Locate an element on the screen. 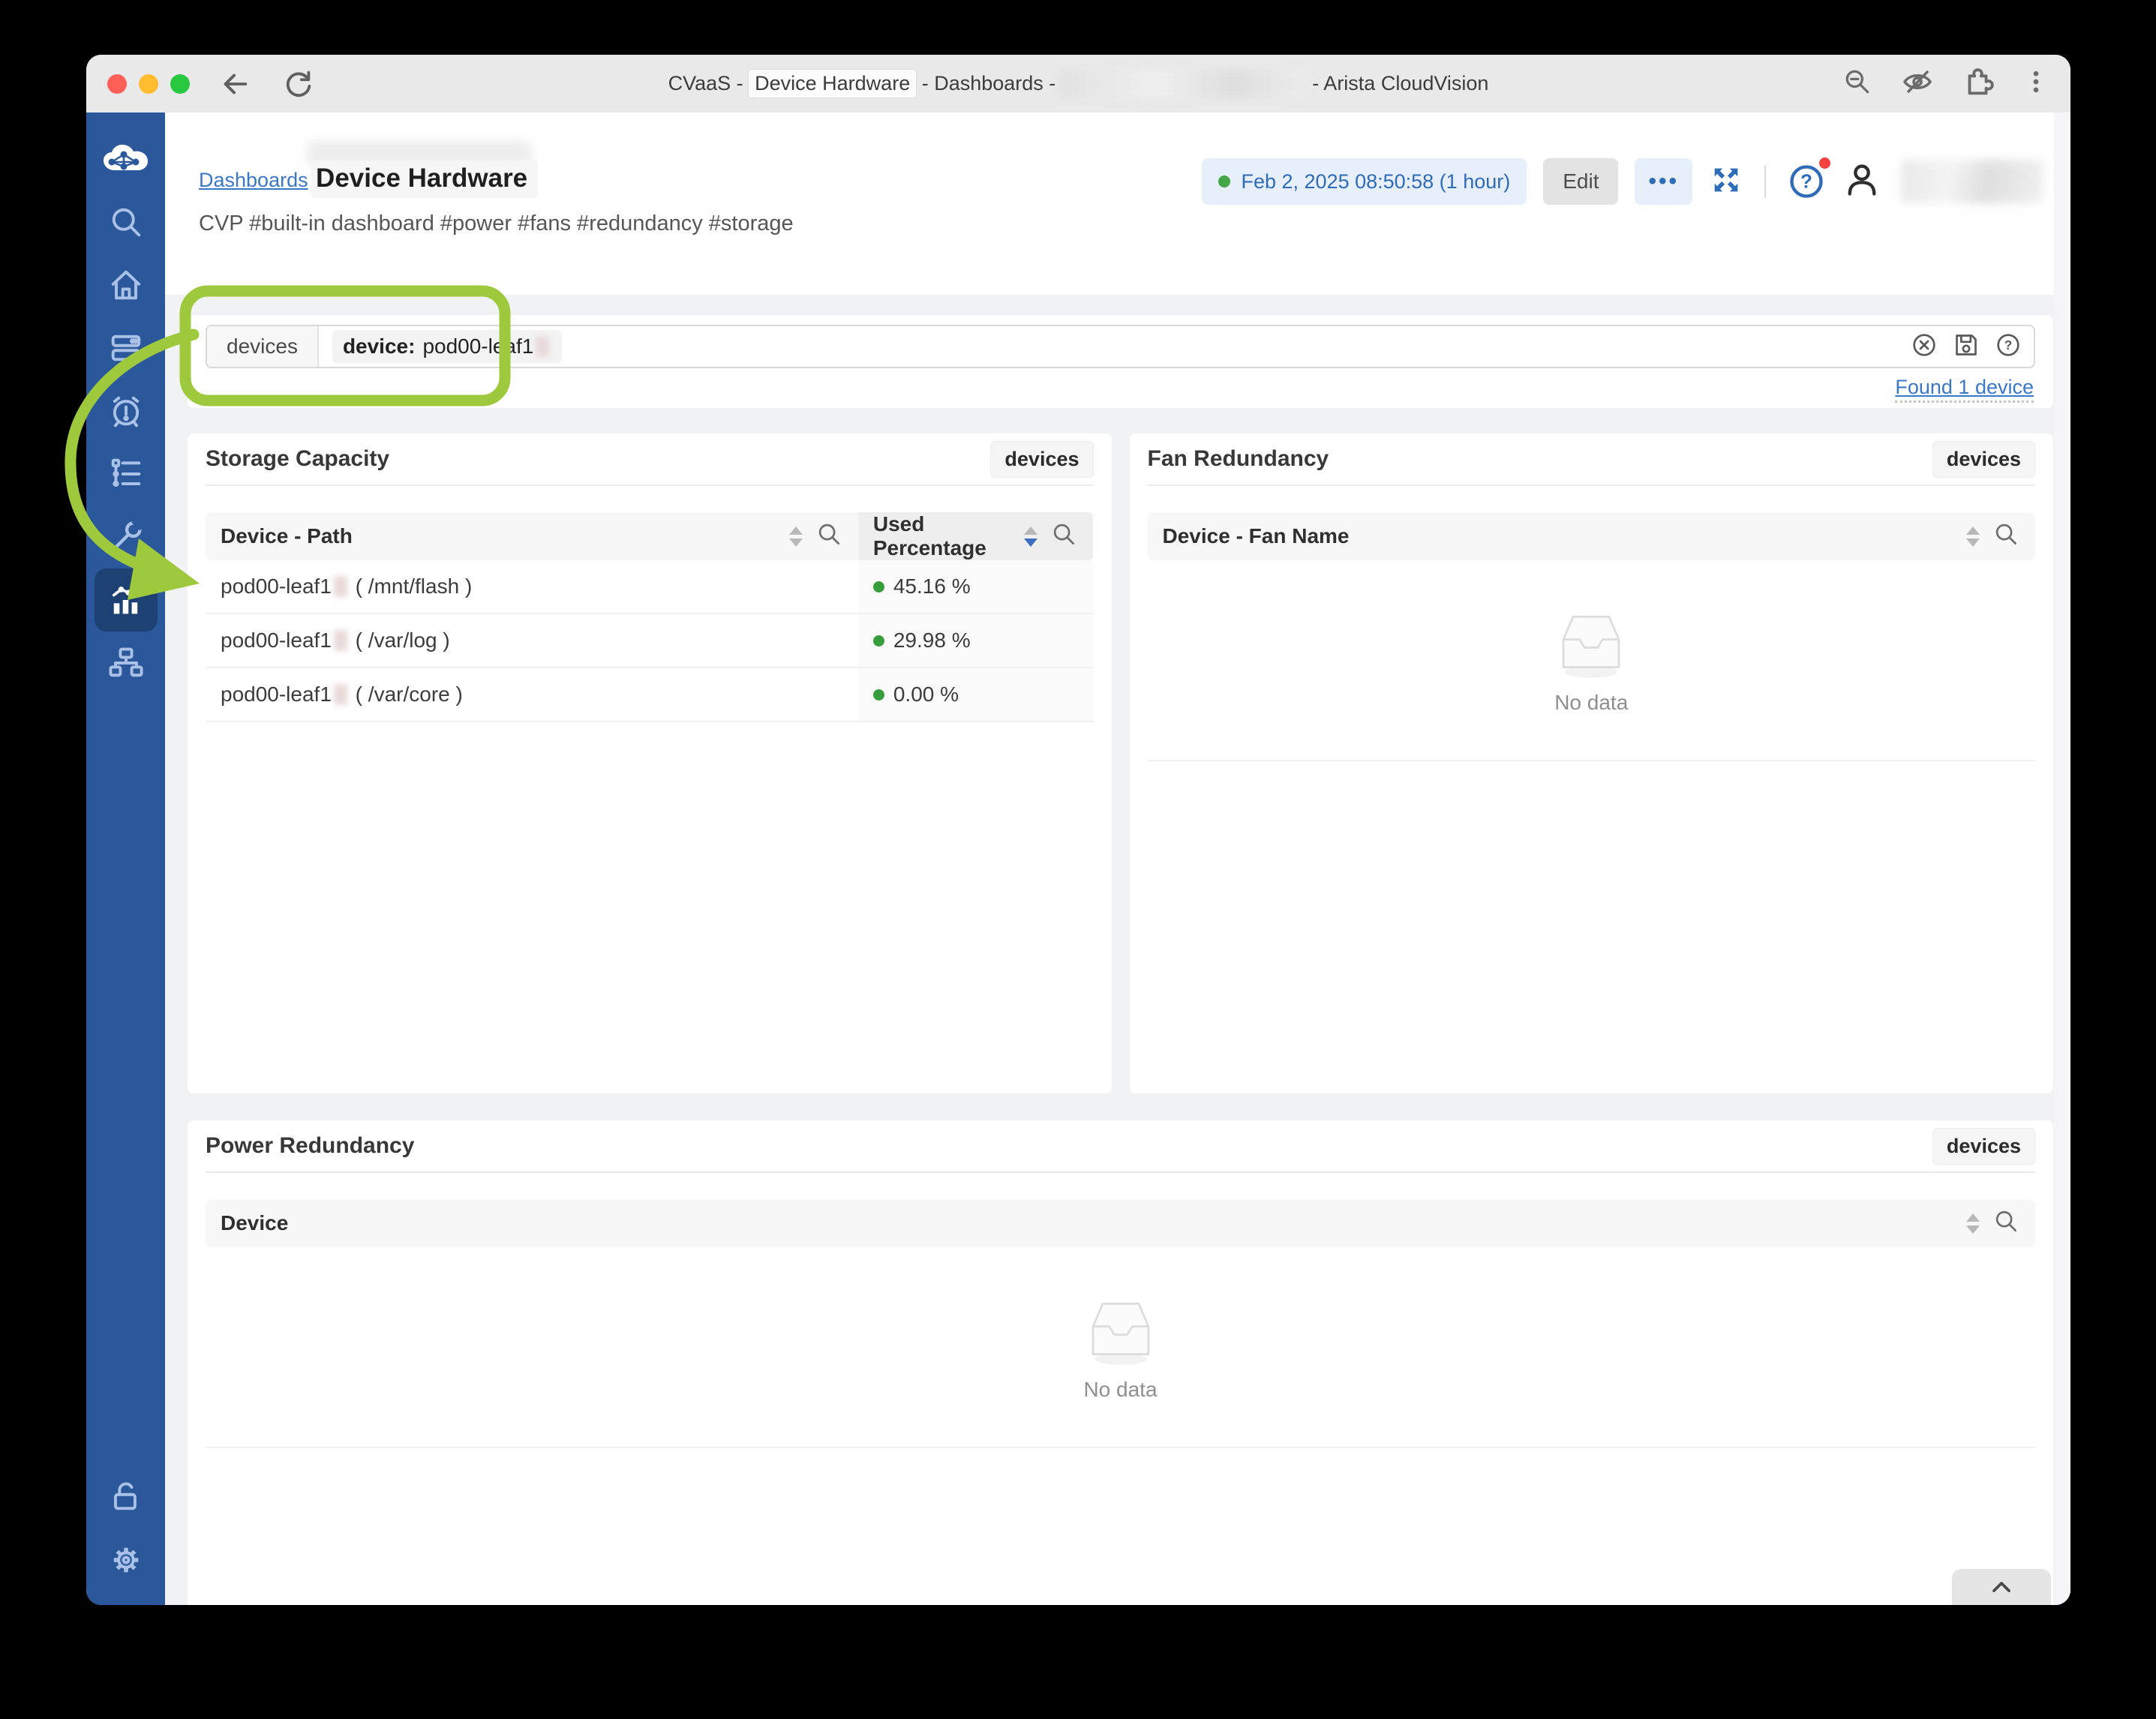  edit-button: Edit is located at coordinates (1581, 181).